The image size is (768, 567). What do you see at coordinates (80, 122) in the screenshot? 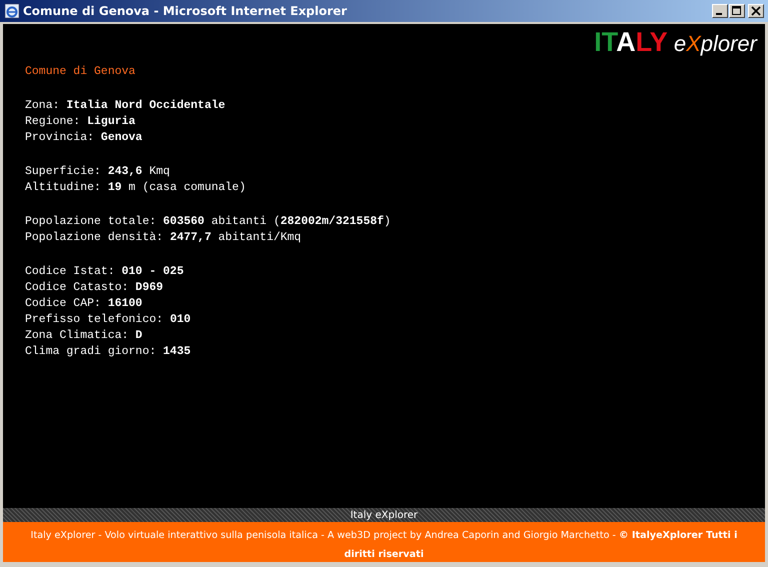
I see `info-line: Regione: Liguria` at bounding box center [80, 122].